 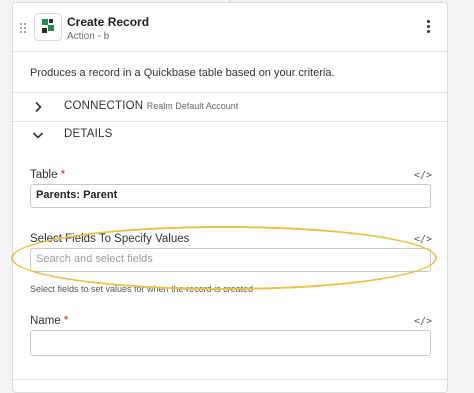 I want to click on table-select-input: Parents: Parent, so click(x=230, y=196).